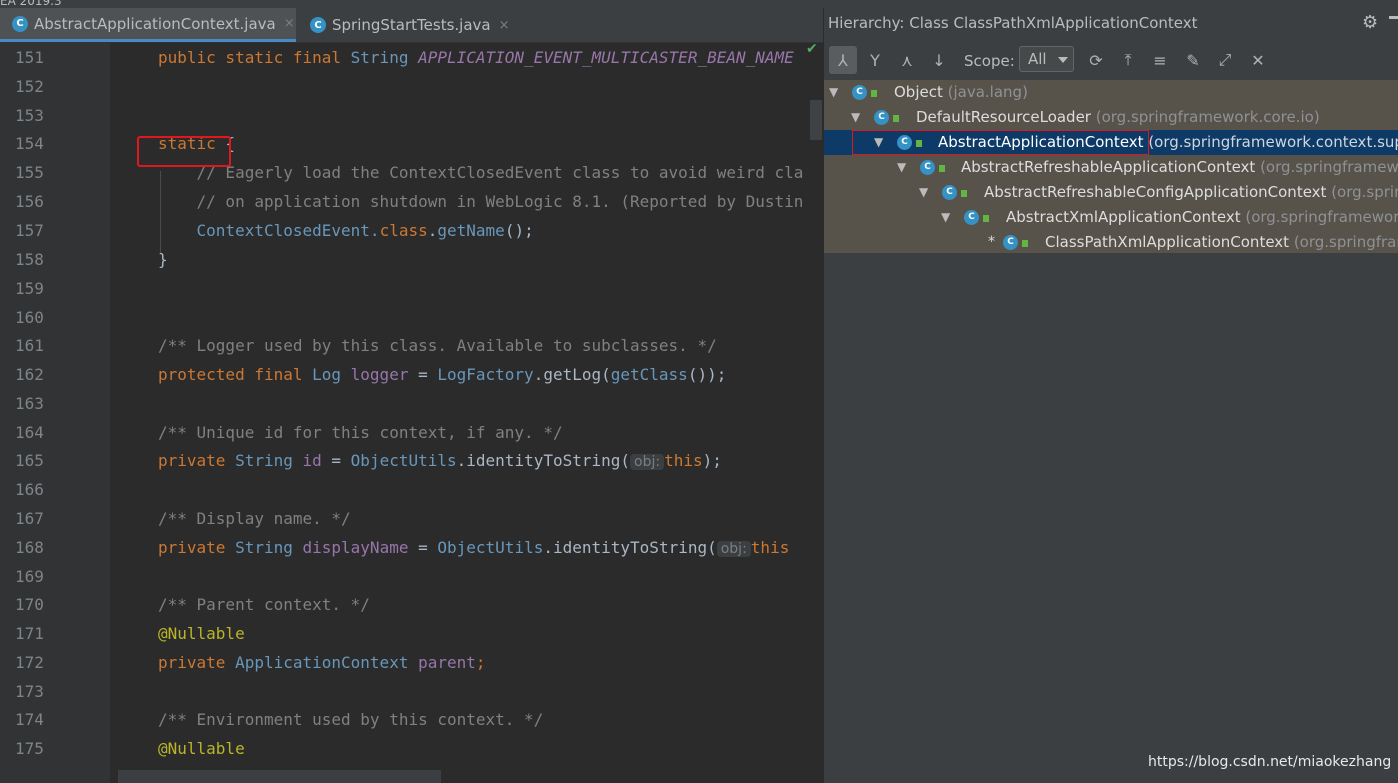  I want to click on line-number: 154, so click(29, 143).